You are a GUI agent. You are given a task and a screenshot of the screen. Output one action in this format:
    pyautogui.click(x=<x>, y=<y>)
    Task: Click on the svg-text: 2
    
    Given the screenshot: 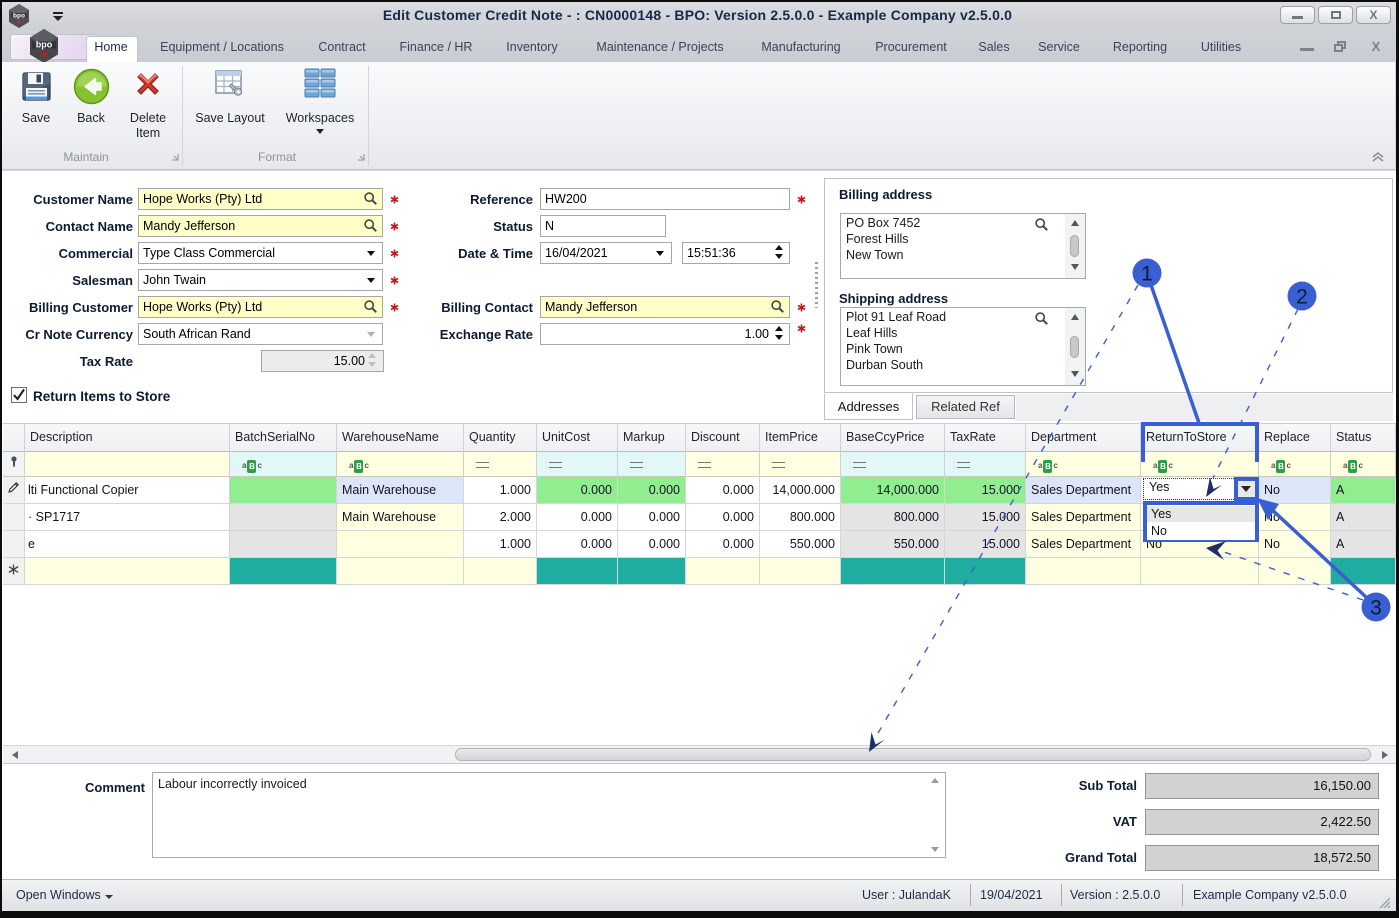 What is the action you would take?
    pyautogui.click(x=1302, y=297)
    